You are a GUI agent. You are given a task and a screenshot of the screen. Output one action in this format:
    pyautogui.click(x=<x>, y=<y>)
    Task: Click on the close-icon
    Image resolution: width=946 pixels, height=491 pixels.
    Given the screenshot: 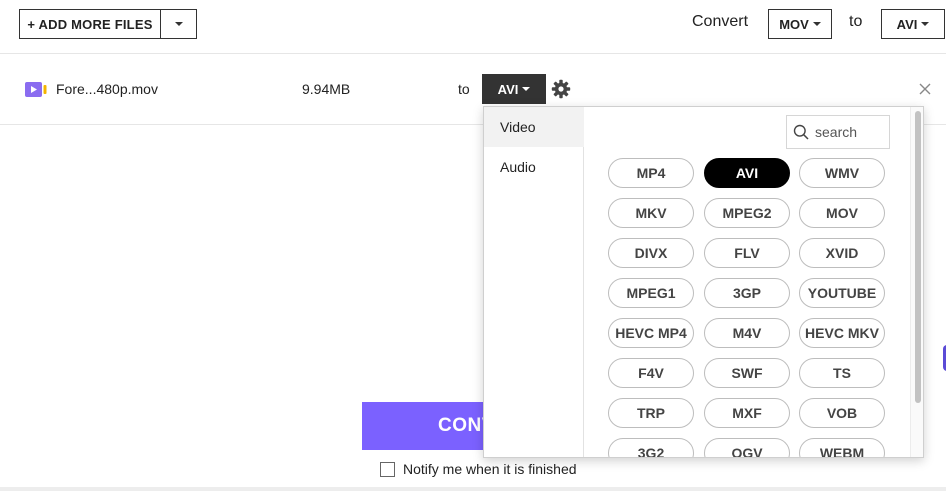 What is the action you would take?
    pyautogui.click(x=925, y=89)
    